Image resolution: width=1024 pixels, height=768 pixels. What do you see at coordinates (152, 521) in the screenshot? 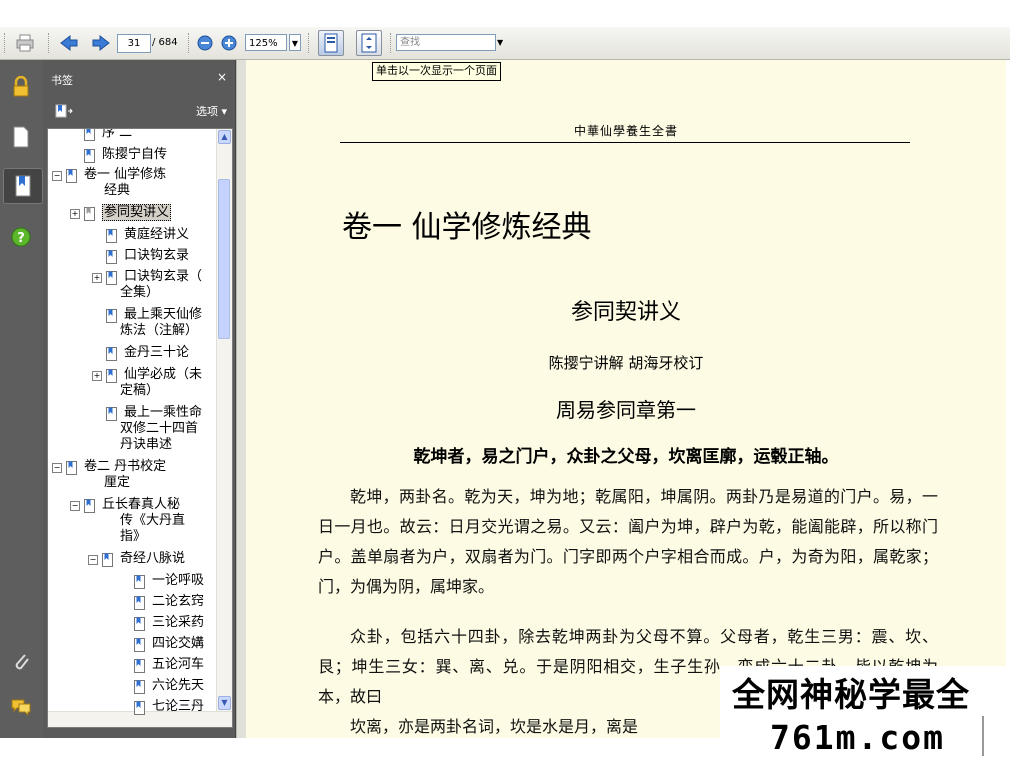
I see `bookmark-item: 传《大丹直` at bounding box center [152, 521].